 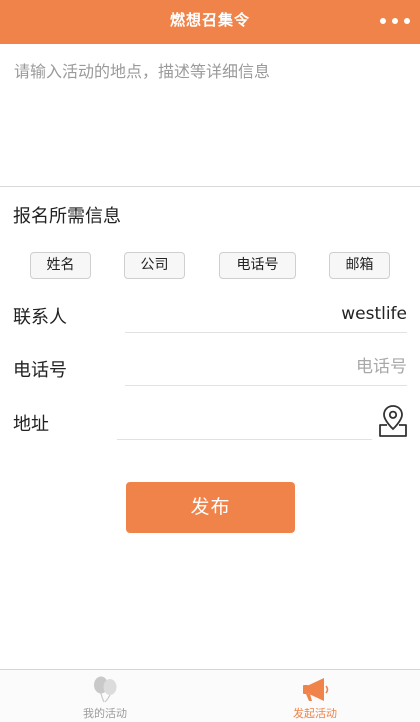 What do you see at coordinates (393, 421) in the screenshot?
I see `map-location-icon` at bounding box center [393, 421].